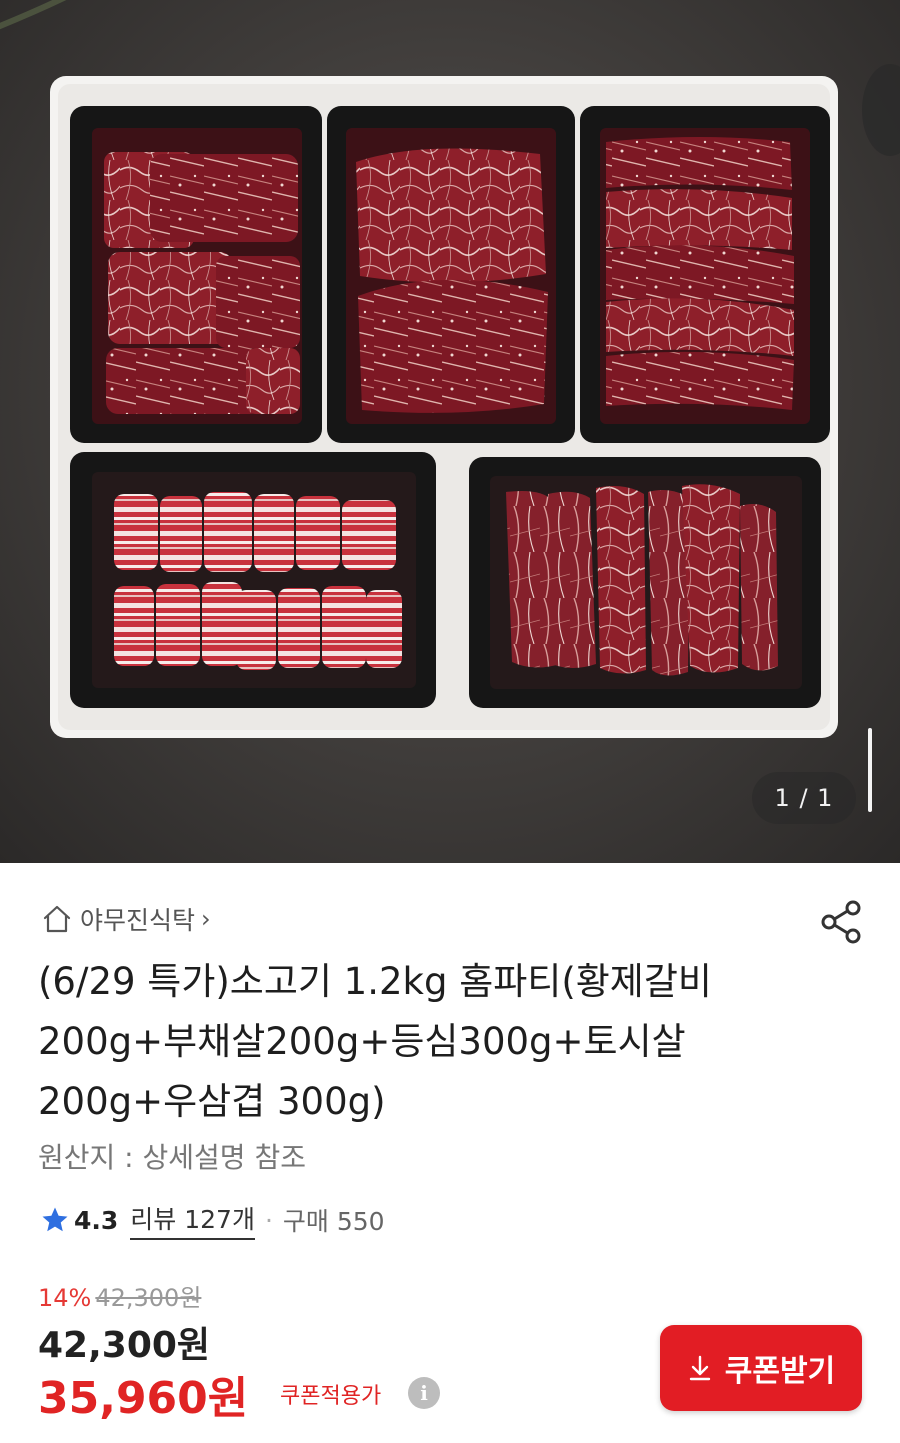 The image size is (900, 1443). Describe the element at coordinates (699, 1368) in the screenshot. I see `download-icon` at that location.